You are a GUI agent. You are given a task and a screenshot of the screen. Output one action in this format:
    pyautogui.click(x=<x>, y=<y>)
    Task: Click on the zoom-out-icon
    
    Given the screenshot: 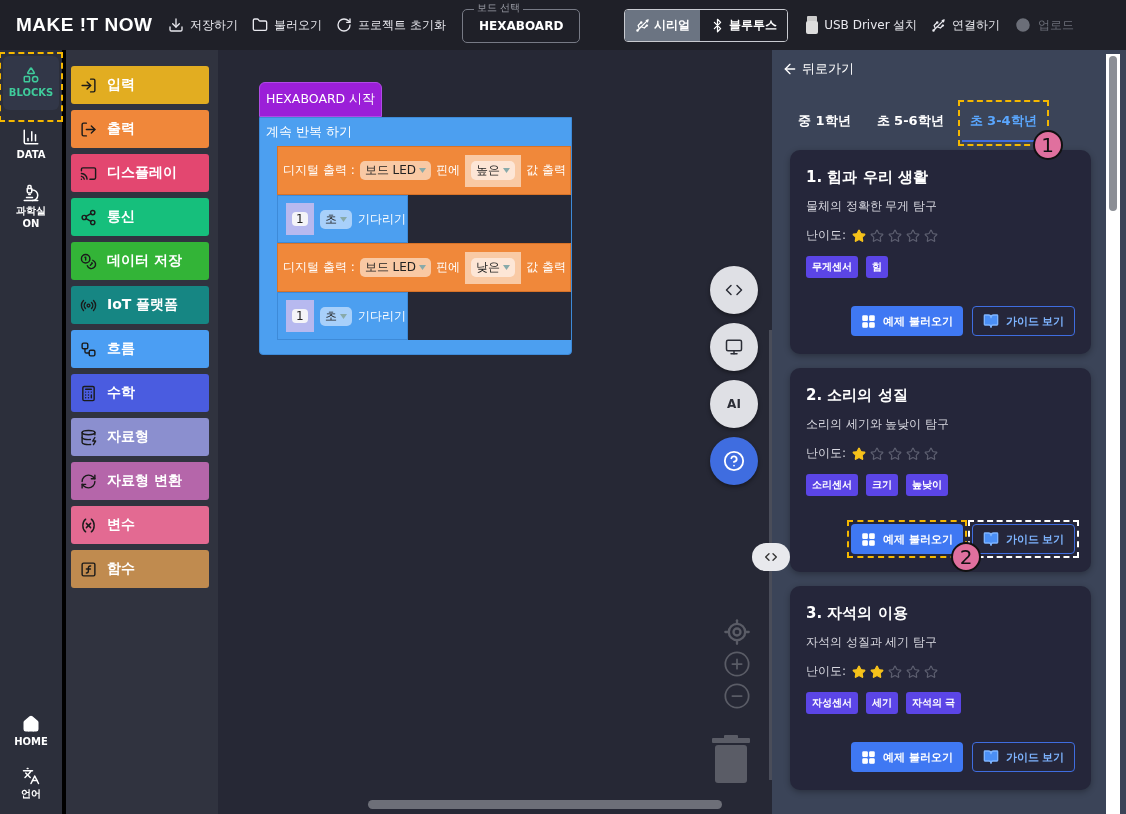 What is the action you would take?
    pyautogui.click(x=737, y=696)
    